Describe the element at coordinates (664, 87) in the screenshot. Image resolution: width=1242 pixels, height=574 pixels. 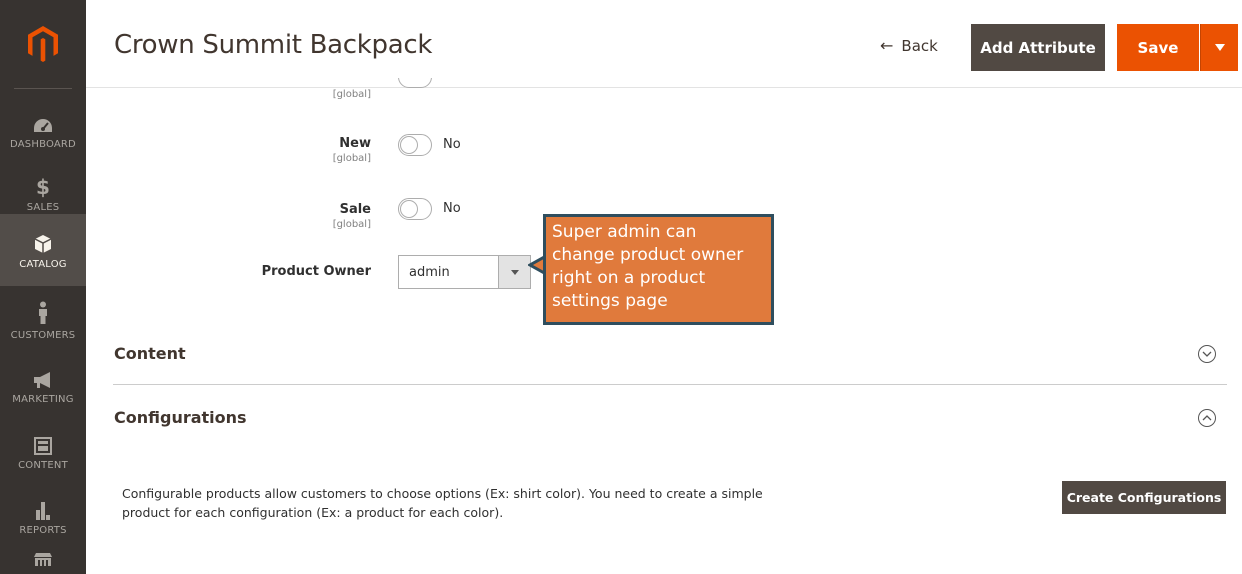
I see `header-divider` at that location.